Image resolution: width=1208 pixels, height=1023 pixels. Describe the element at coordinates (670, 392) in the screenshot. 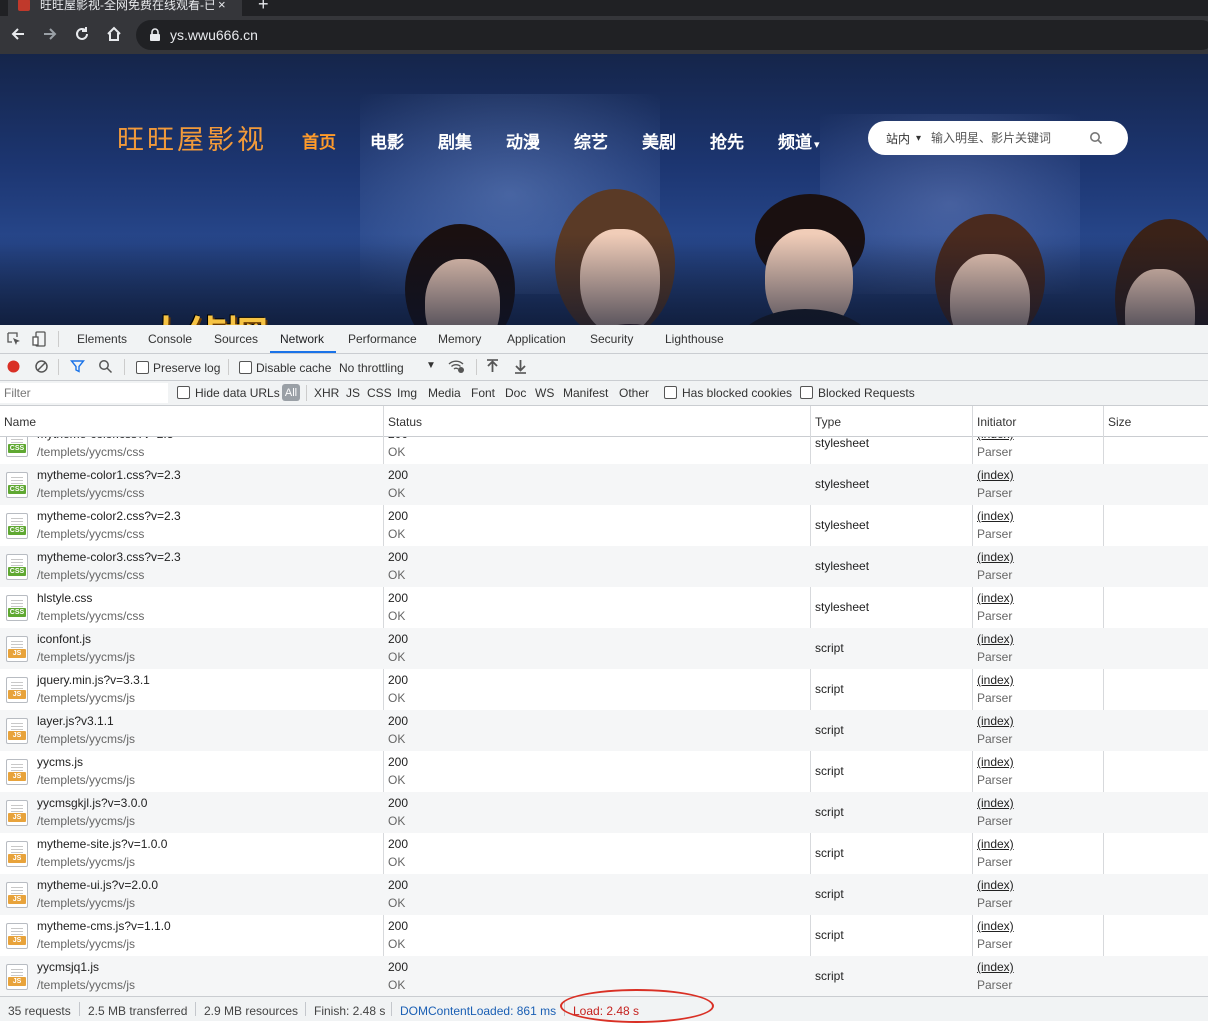

I see `has-blocked-cookies-checkbox` at that location.